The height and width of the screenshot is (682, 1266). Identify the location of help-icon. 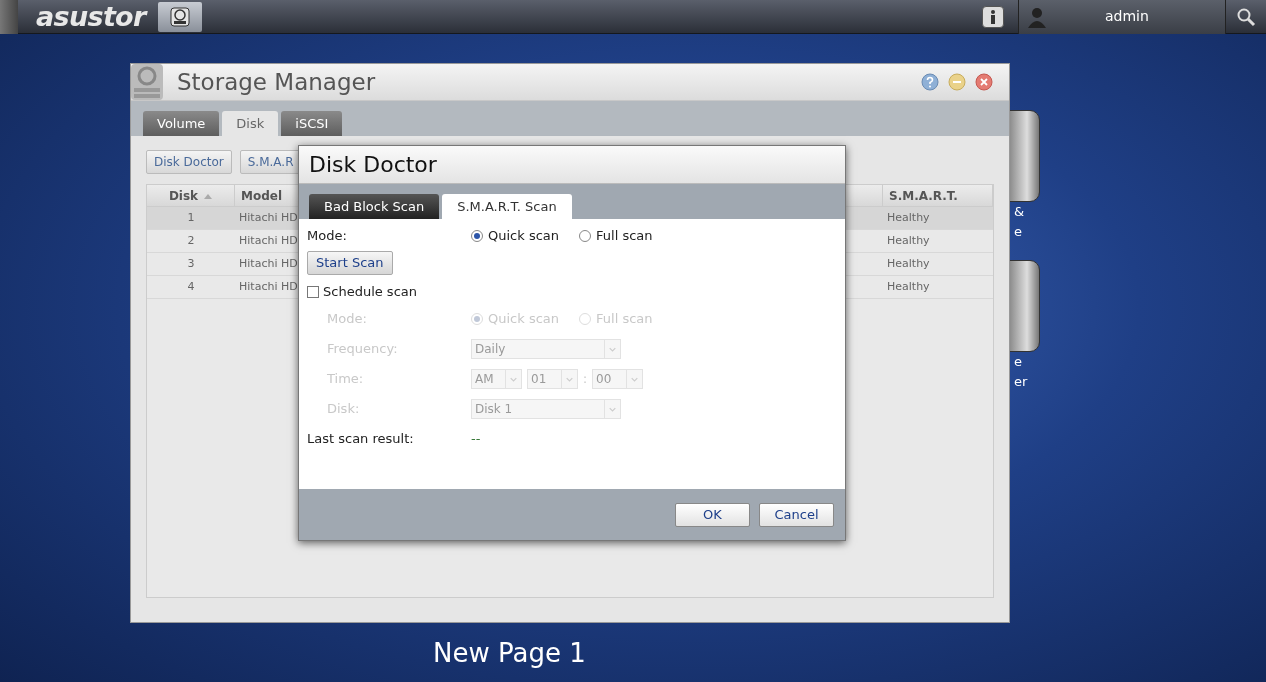
(930, 82).